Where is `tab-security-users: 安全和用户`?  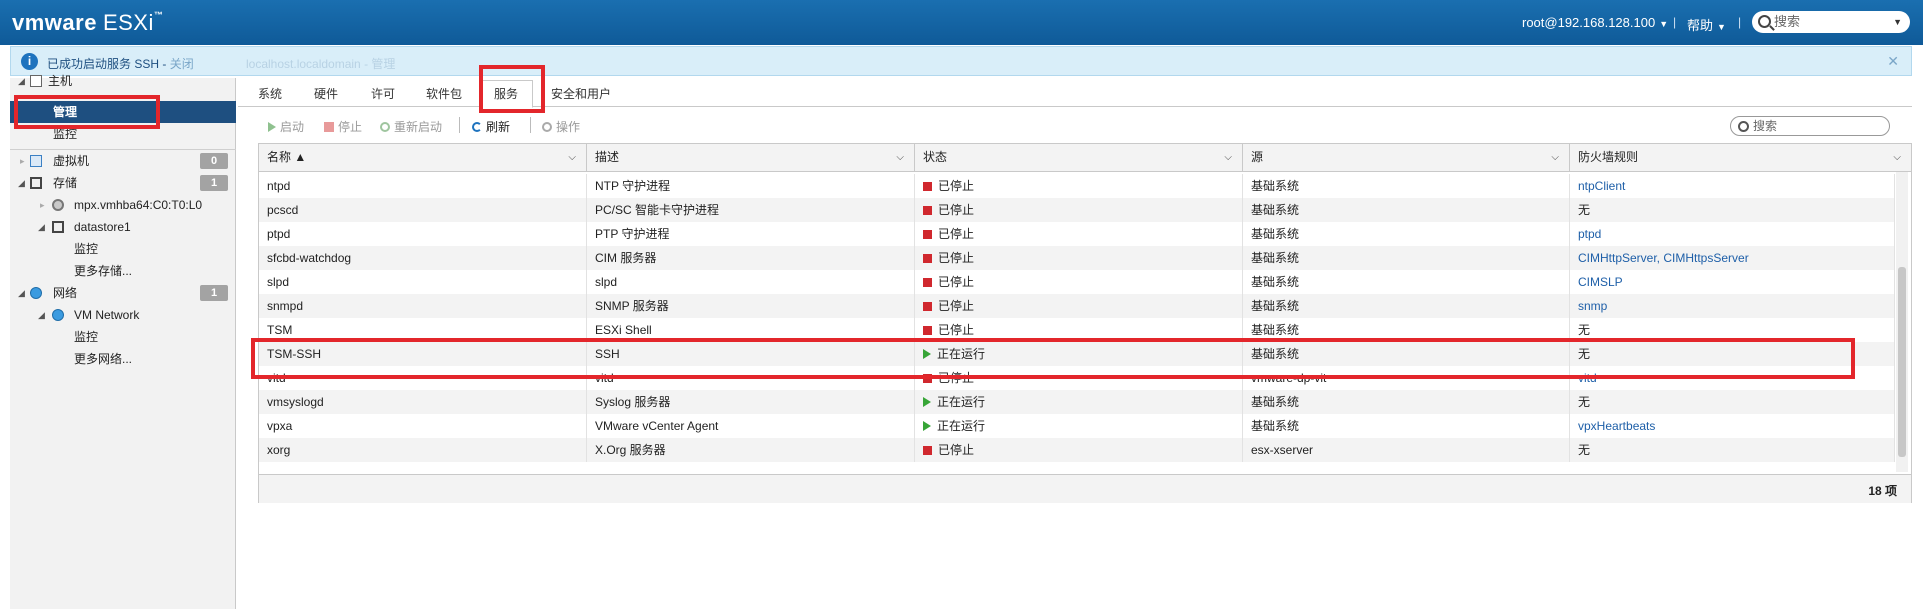 tab-security-users: 安全和用户 is located at coordinates (581, 93).